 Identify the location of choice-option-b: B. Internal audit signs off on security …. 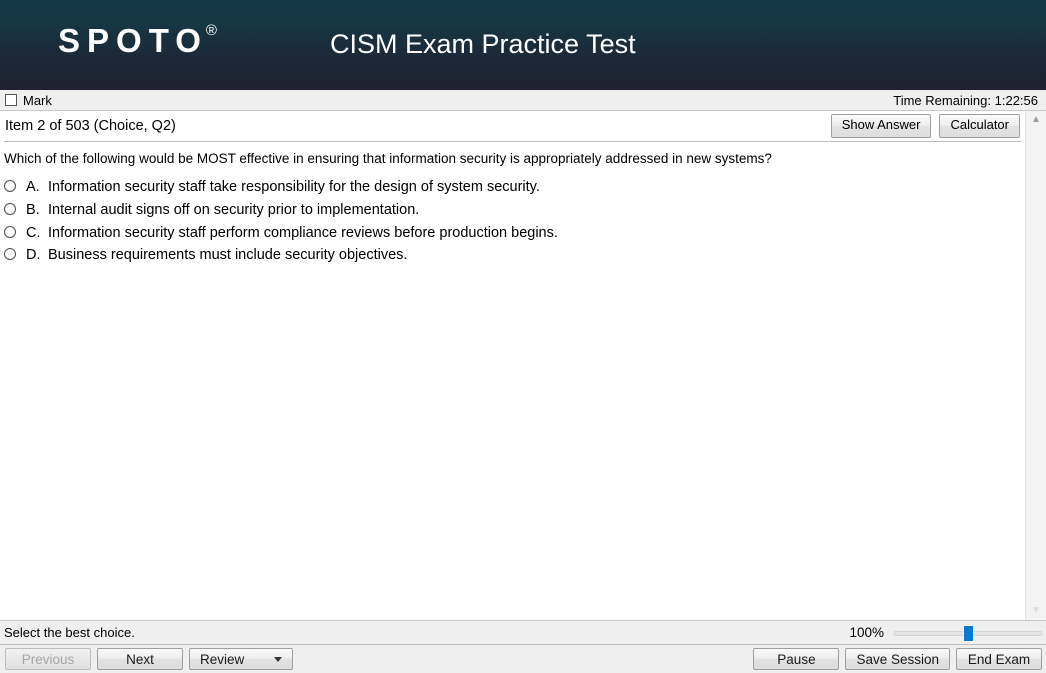
(512, 210).